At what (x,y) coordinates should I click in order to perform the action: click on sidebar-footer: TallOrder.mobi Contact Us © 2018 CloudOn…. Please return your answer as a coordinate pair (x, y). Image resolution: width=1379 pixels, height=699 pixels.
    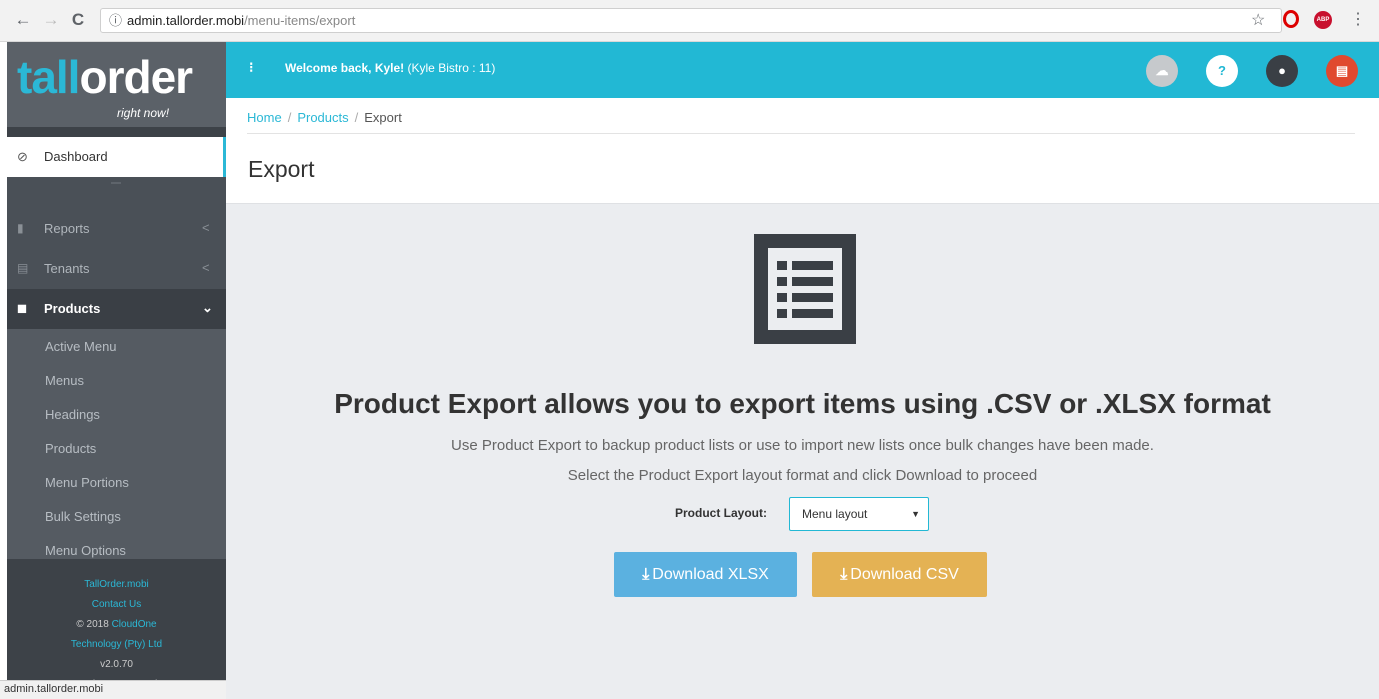
    Looking at the image, I should click on (116, 629).